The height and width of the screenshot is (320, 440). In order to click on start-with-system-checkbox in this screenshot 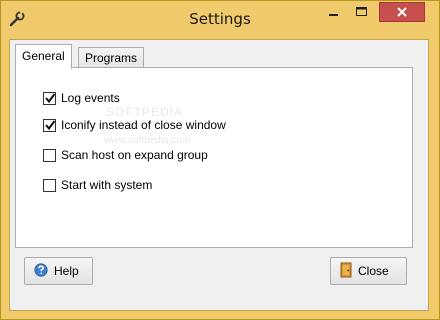, I will do `click(49, 185)`.